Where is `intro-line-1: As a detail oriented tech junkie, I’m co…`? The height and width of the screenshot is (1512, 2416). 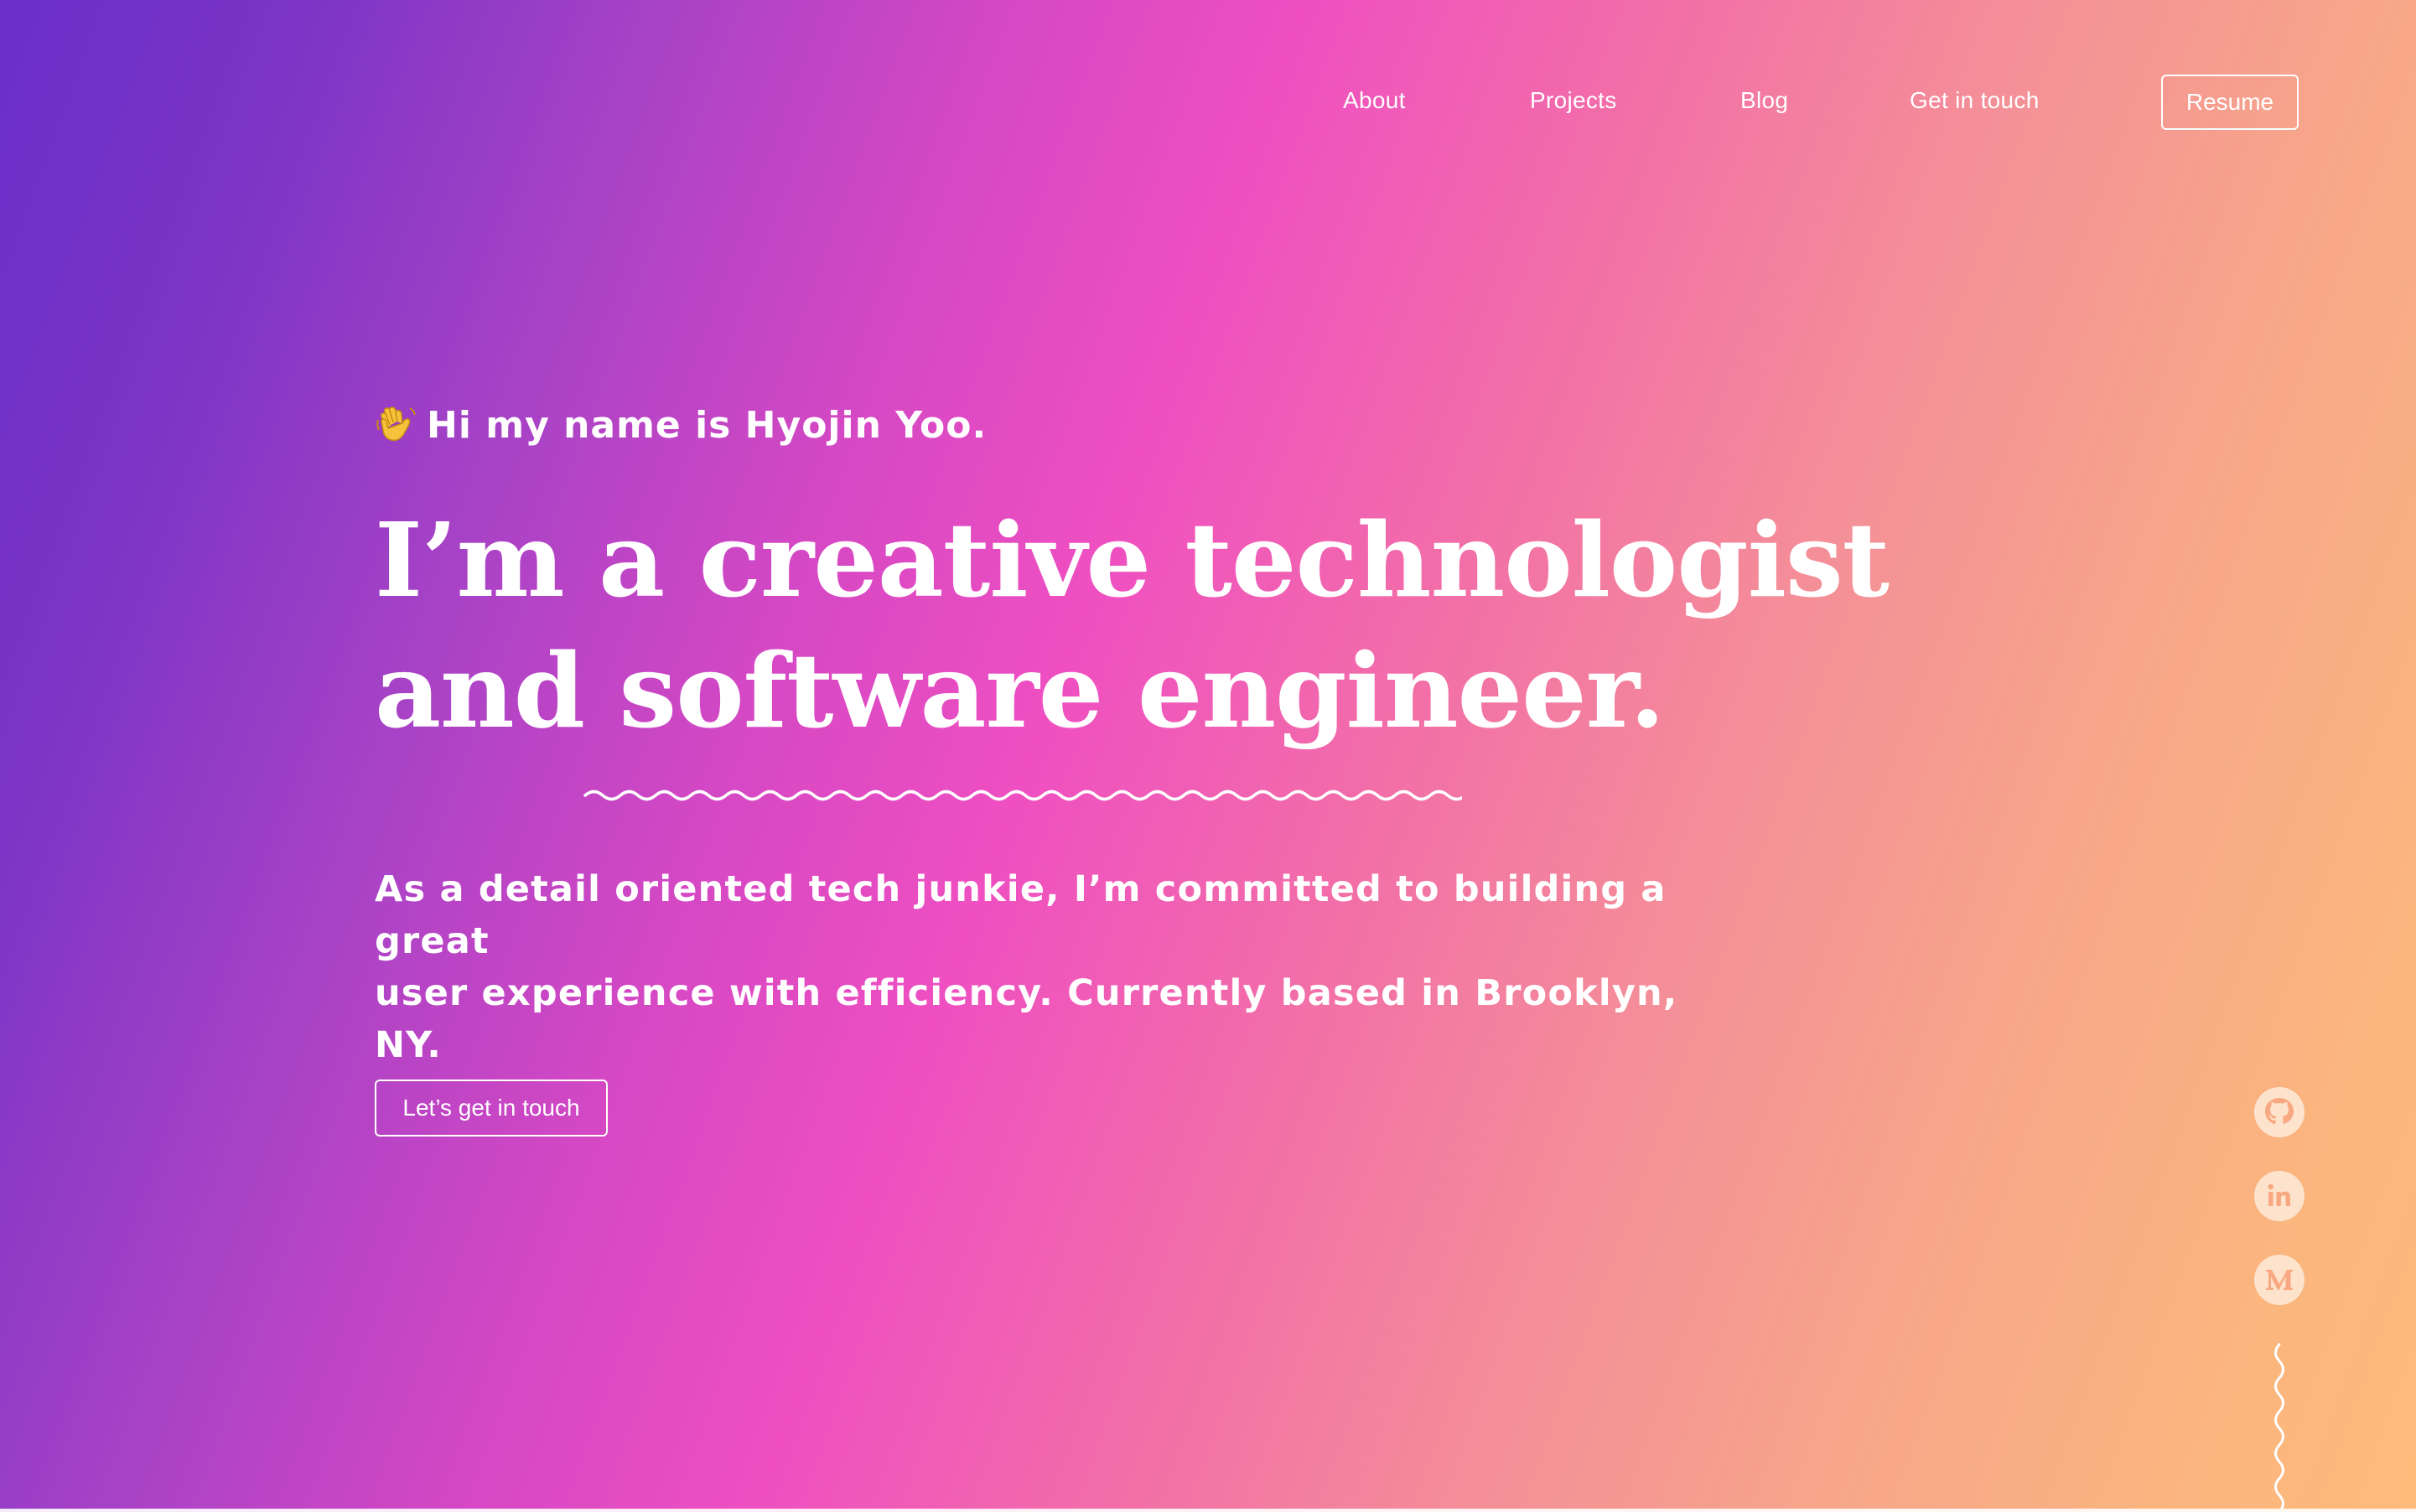
intro-line-1: As a detail oriented tech junkie, I’m co… is located at coordinates (1021, 915).